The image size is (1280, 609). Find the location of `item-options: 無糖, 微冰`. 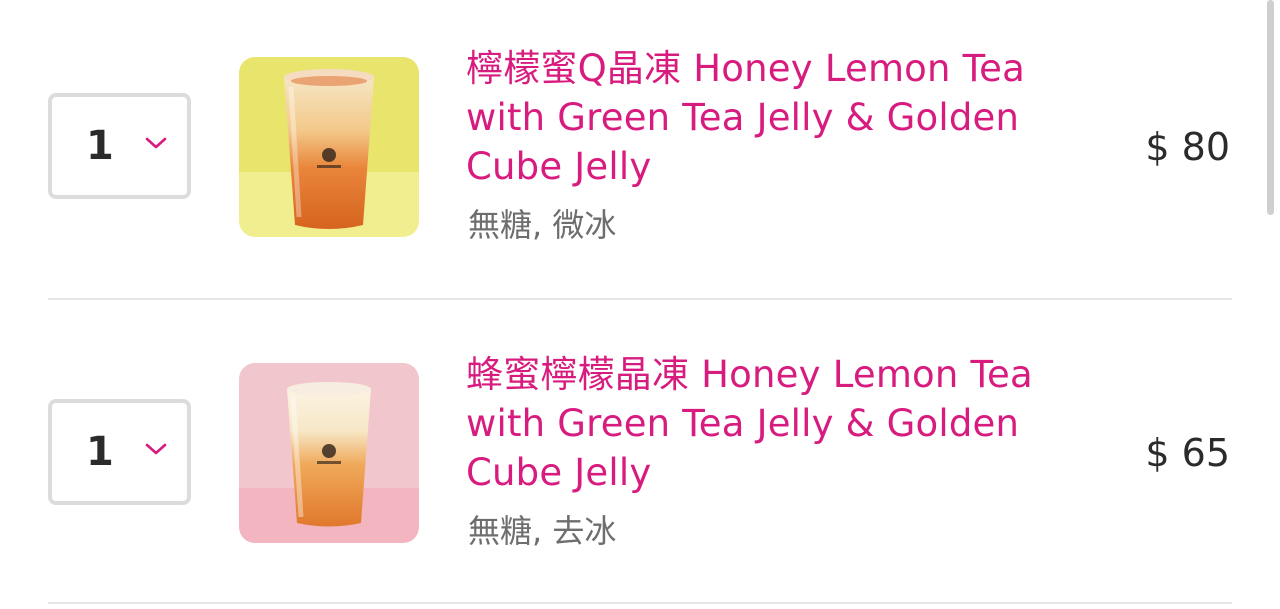

item-options: 無糖, 微冰 is located at coordinates (542, 225).